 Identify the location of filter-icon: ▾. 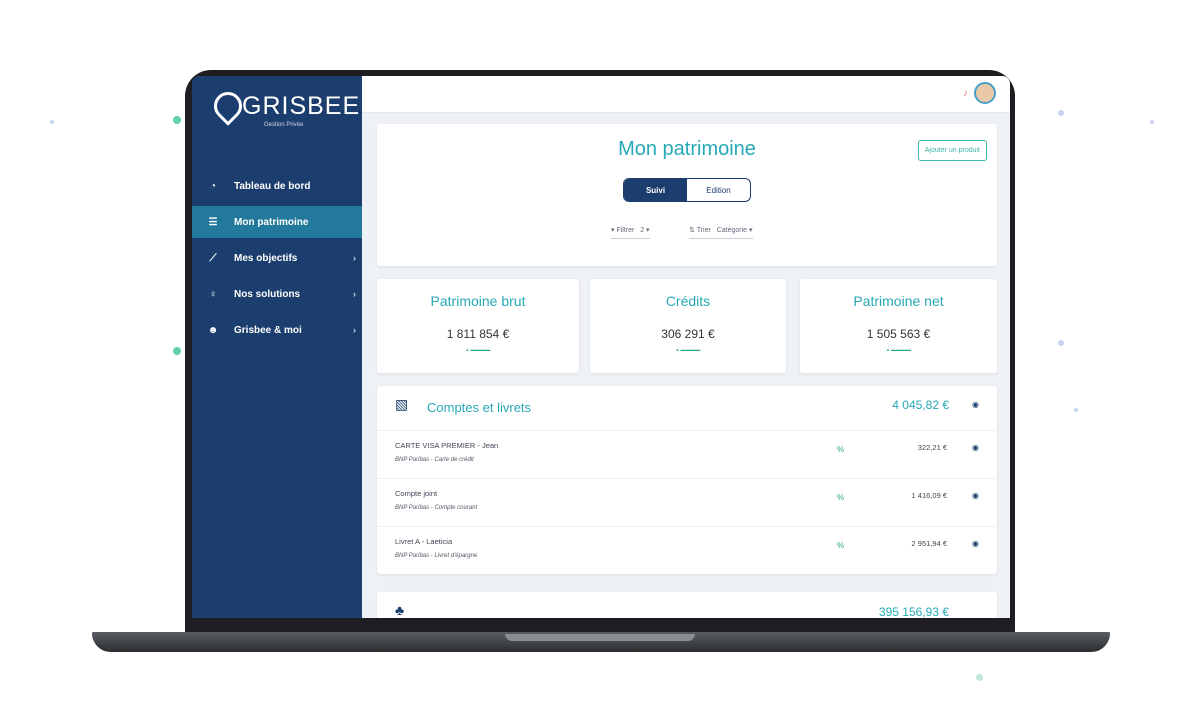
(613, 230).